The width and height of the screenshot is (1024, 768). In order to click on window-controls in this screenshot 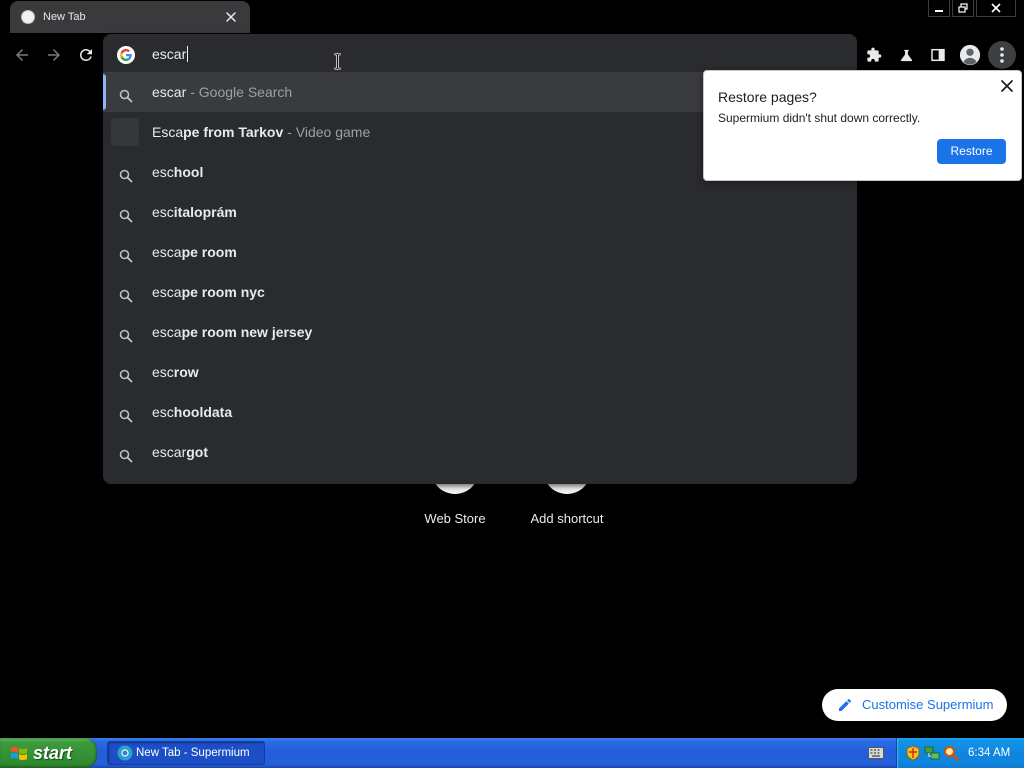, I will do `click(972, 9)`.